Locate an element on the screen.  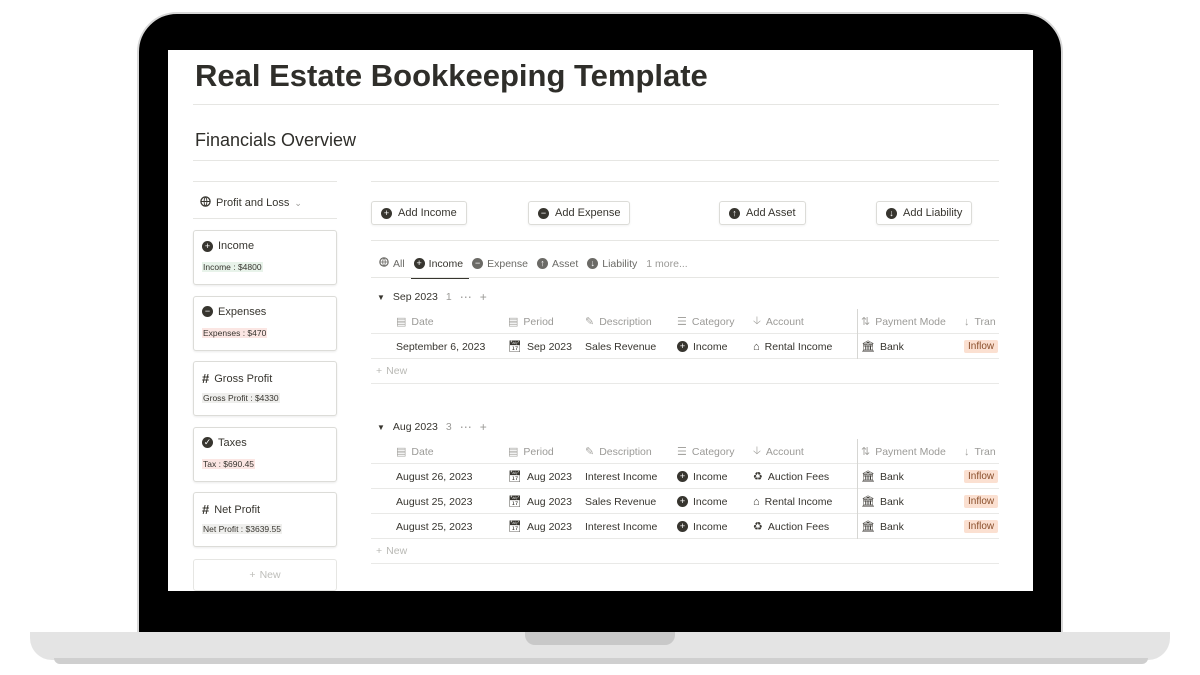
group-header-aug-2023: ▼ Aug 2023 3 ⋯ + is located at coordinates (432, 427).